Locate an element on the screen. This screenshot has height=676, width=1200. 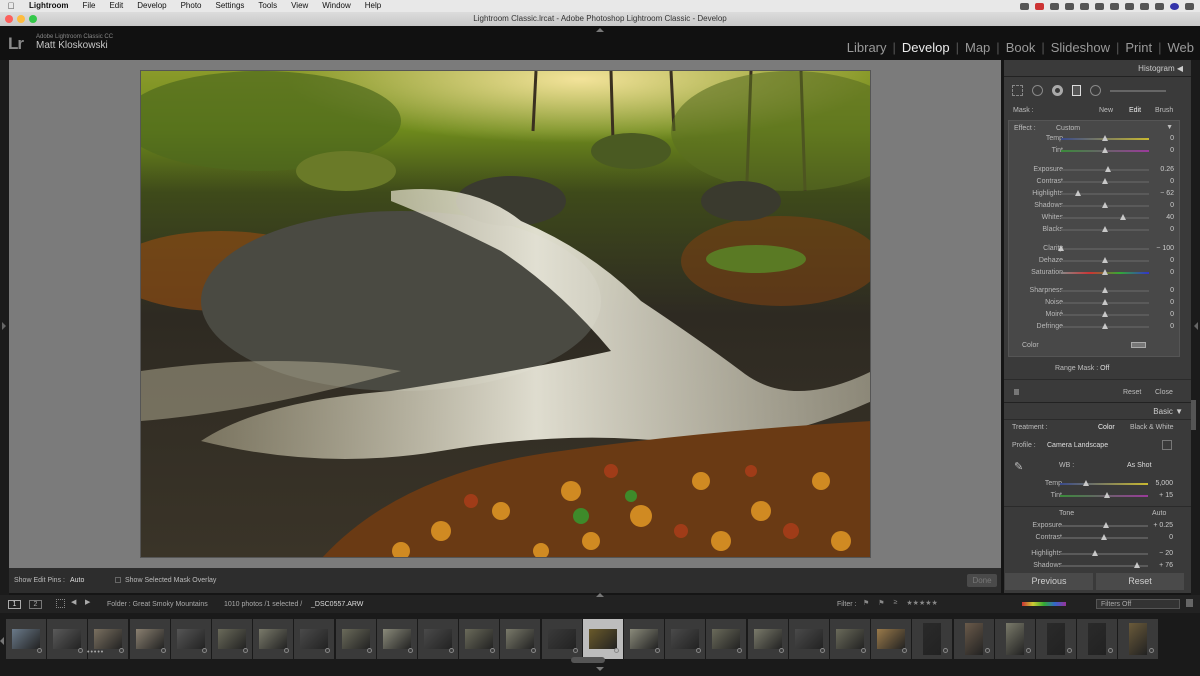
expand-filmstrip-icon is located at coordinates (600, 669).